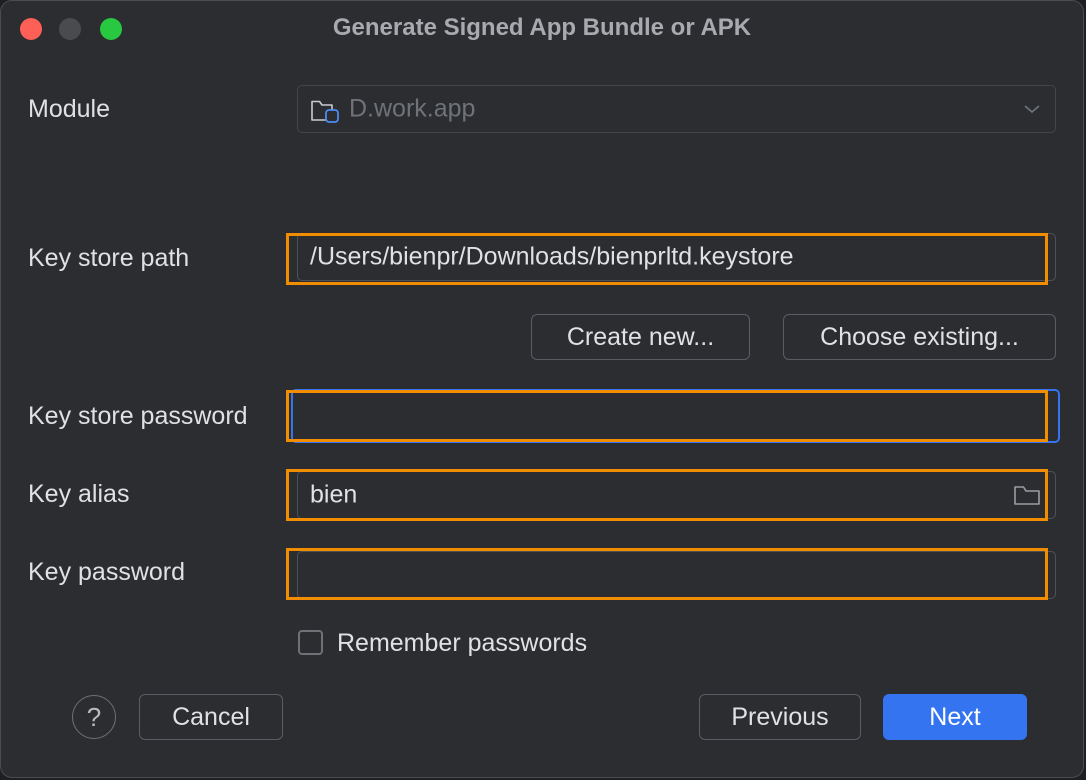 Image resolution: width=1086 pixels, height=780 pixels. Describe the element at coordinates (676, 109) in the screenshot. I see `module-select: D.work.app` at that location.